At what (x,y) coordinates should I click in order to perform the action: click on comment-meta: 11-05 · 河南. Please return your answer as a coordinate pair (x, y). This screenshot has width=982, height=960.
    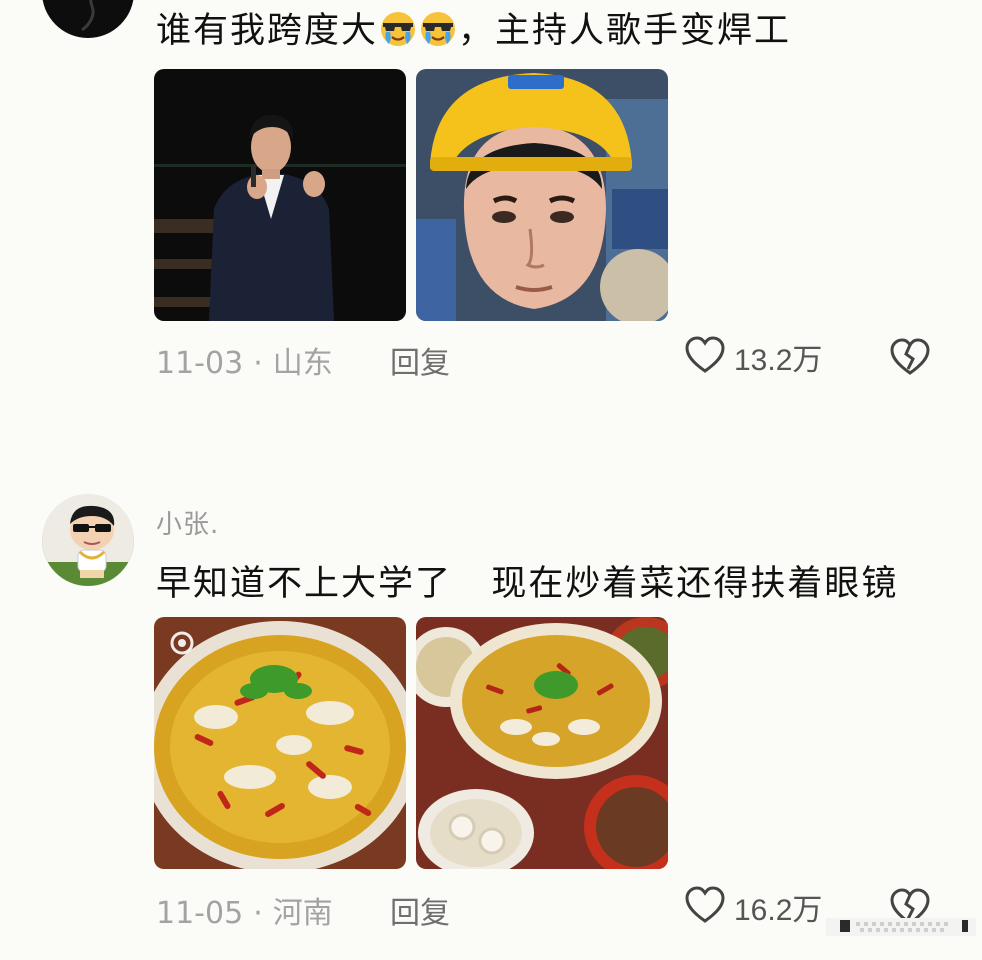
    Looking at the image, I should click on (244, 910).